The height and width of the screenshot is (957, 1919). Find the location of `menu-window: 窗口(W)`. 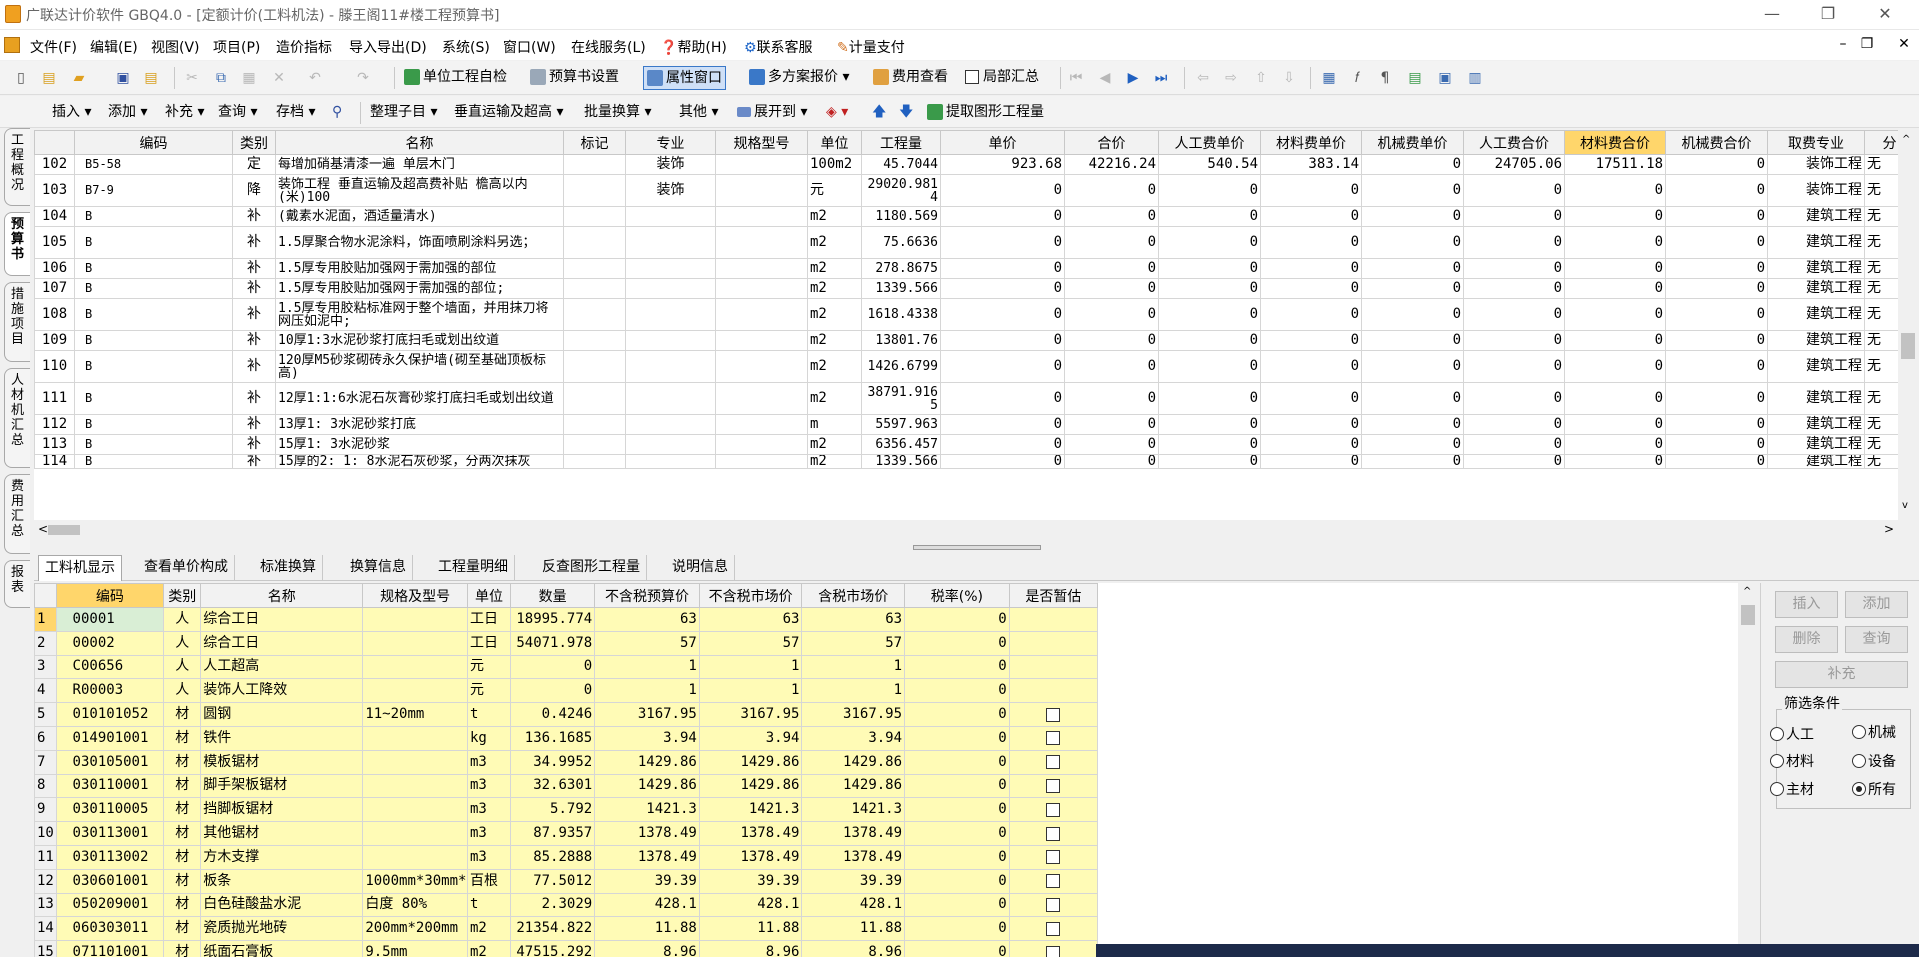

menu-window: 窗口(W) is located at coordinates (529, 47).